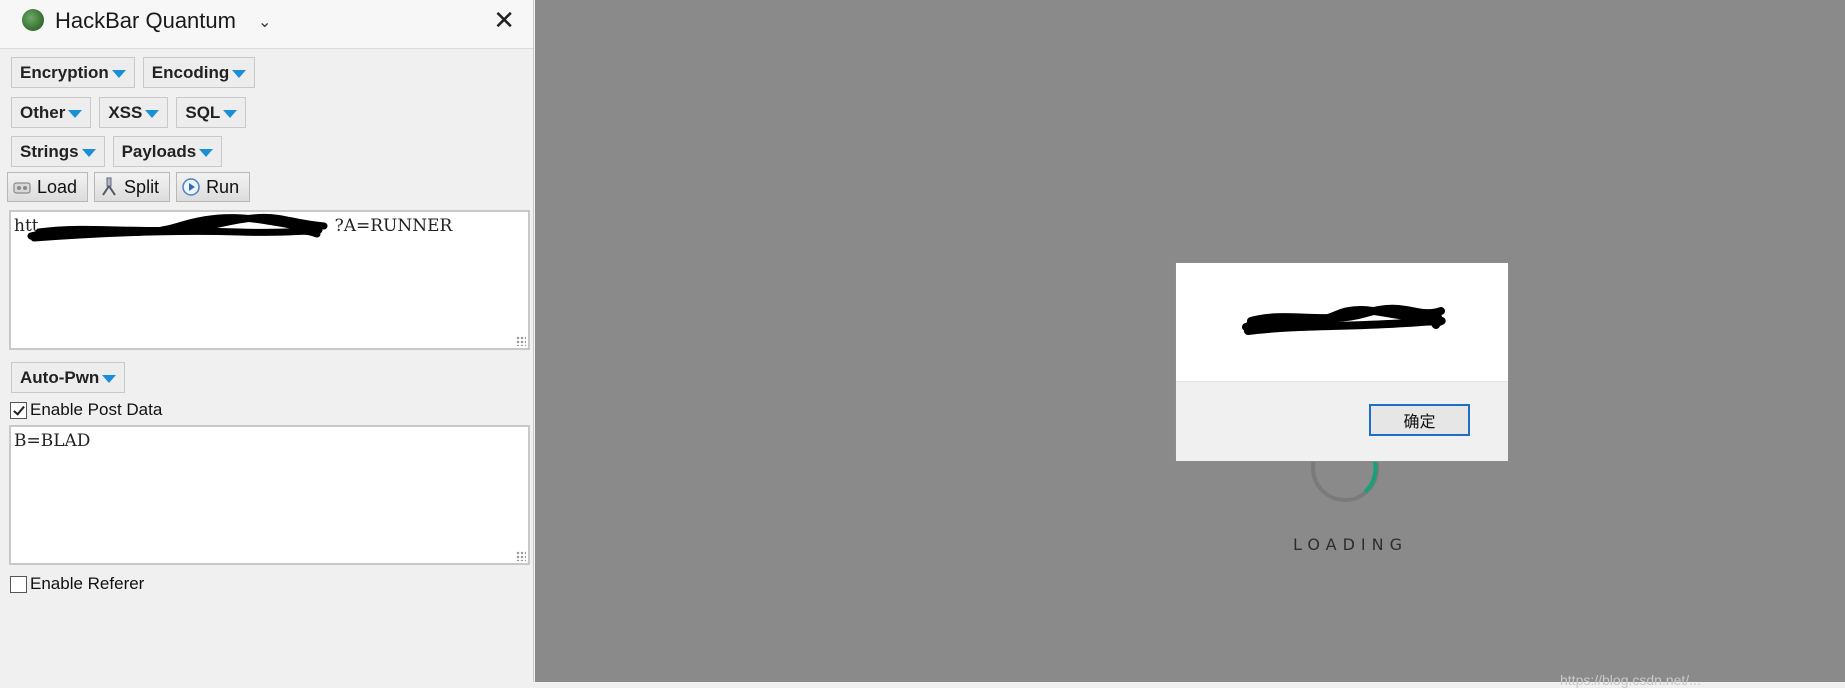 This screenshot has width=1845, height=688. Describe the element at coordinates (269, 495) in the screenshot. I see `post-data-textarea: B=BLAD` at that location.